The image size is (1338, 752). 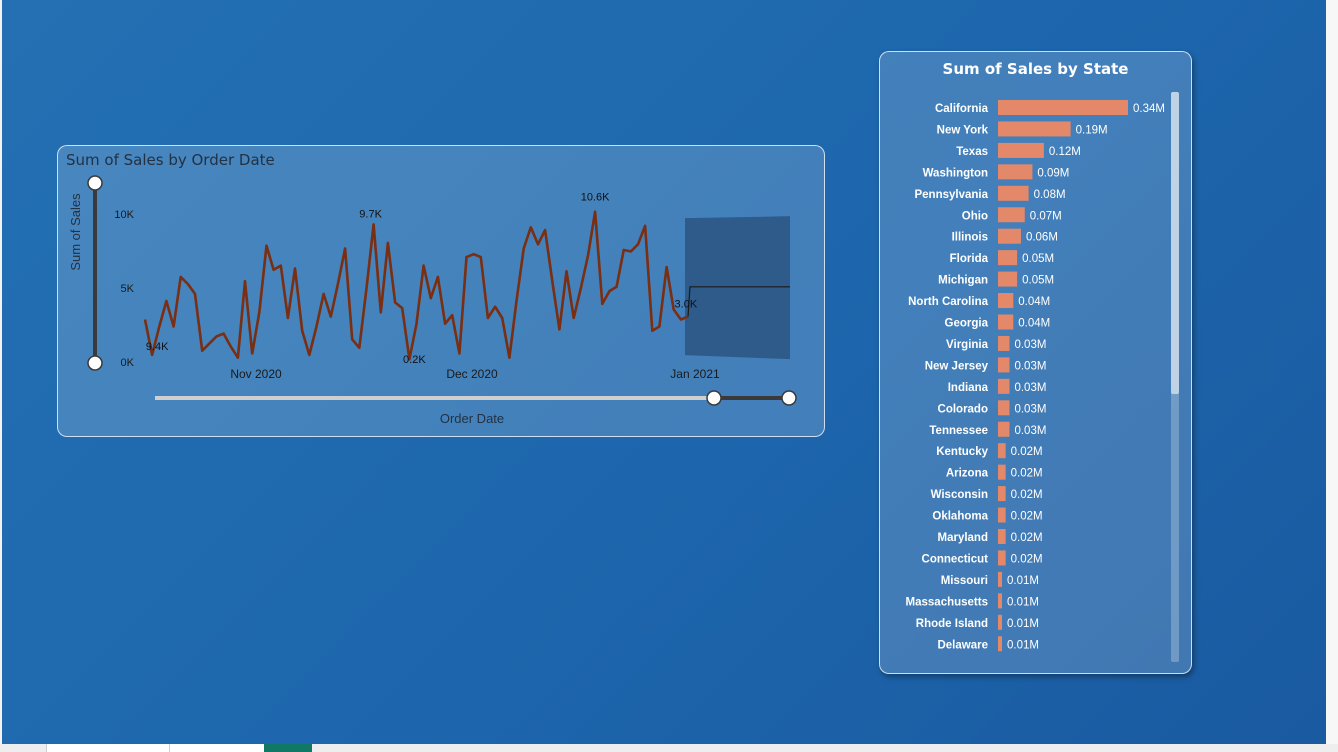 What do you see at coordinates (789, 398) in the screenshot?
I see `x-slider-handle-end` at bounding box center [789, 398].